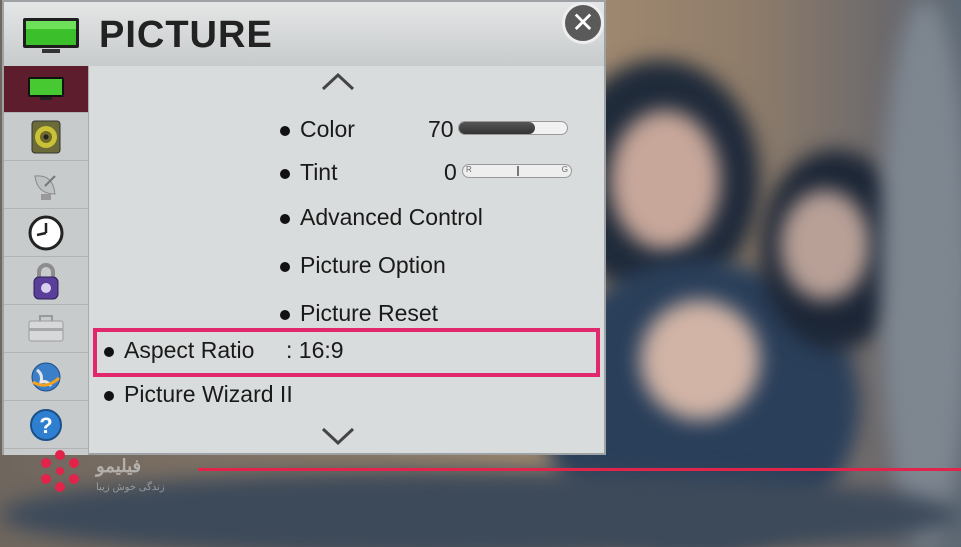 This screenshot has width=961, height=547. What do you see at coordinates (60, 471) in the screenshot?
I see `filimo-logo-icon` at bounding box center [60, 471].